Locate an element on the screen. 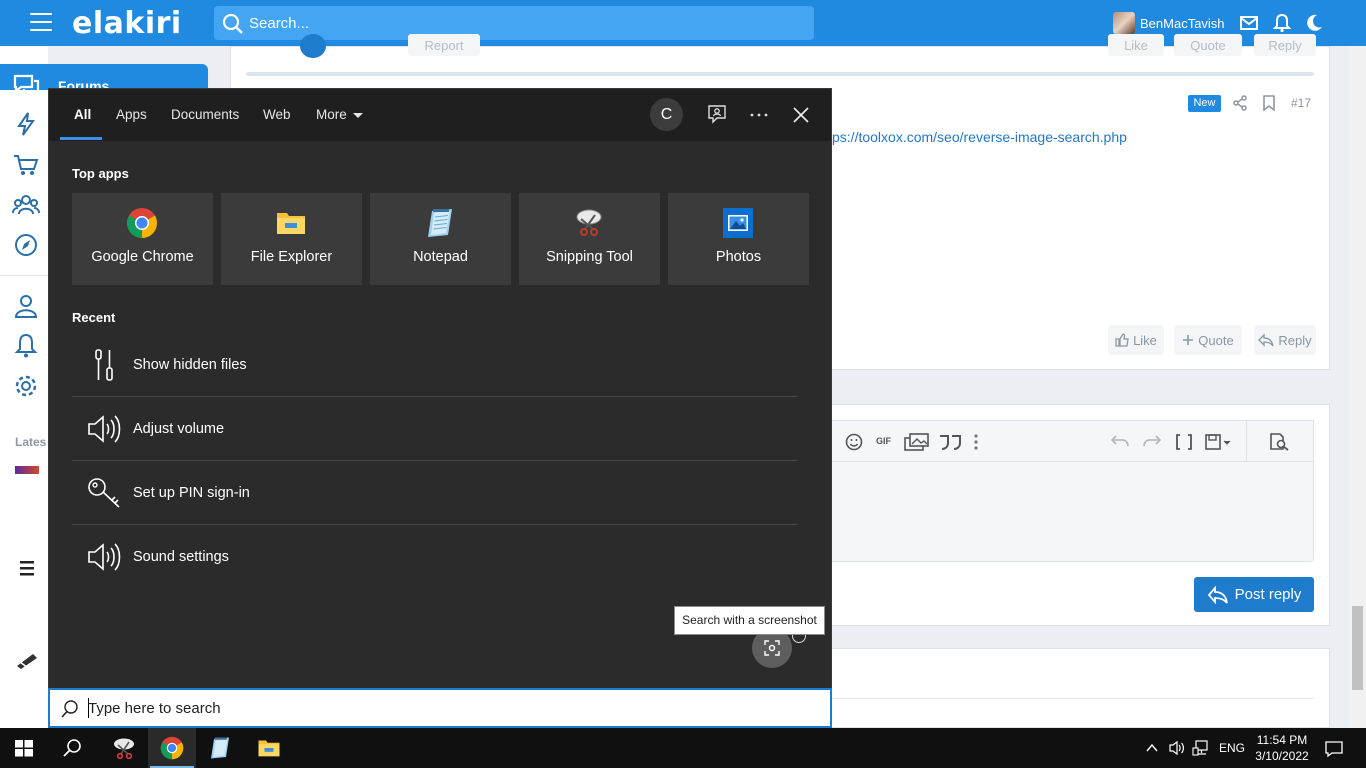 The width and height of the screenshot is (1366, 768). user-menu: BenMacTavish is located at coordinates (1169, 23).